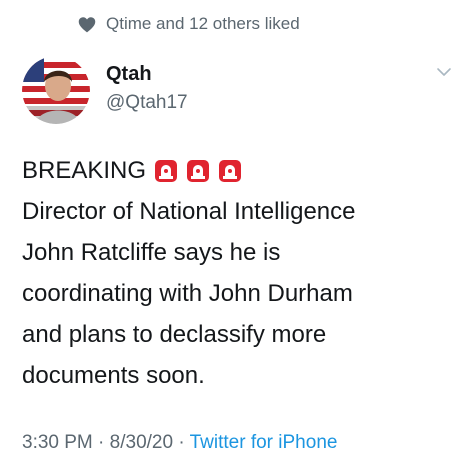 This screenshot has height=474, width=472. Describe the element at coordinates (444, 72) in the screenshot. I see `chevron-down-icon` at that location.